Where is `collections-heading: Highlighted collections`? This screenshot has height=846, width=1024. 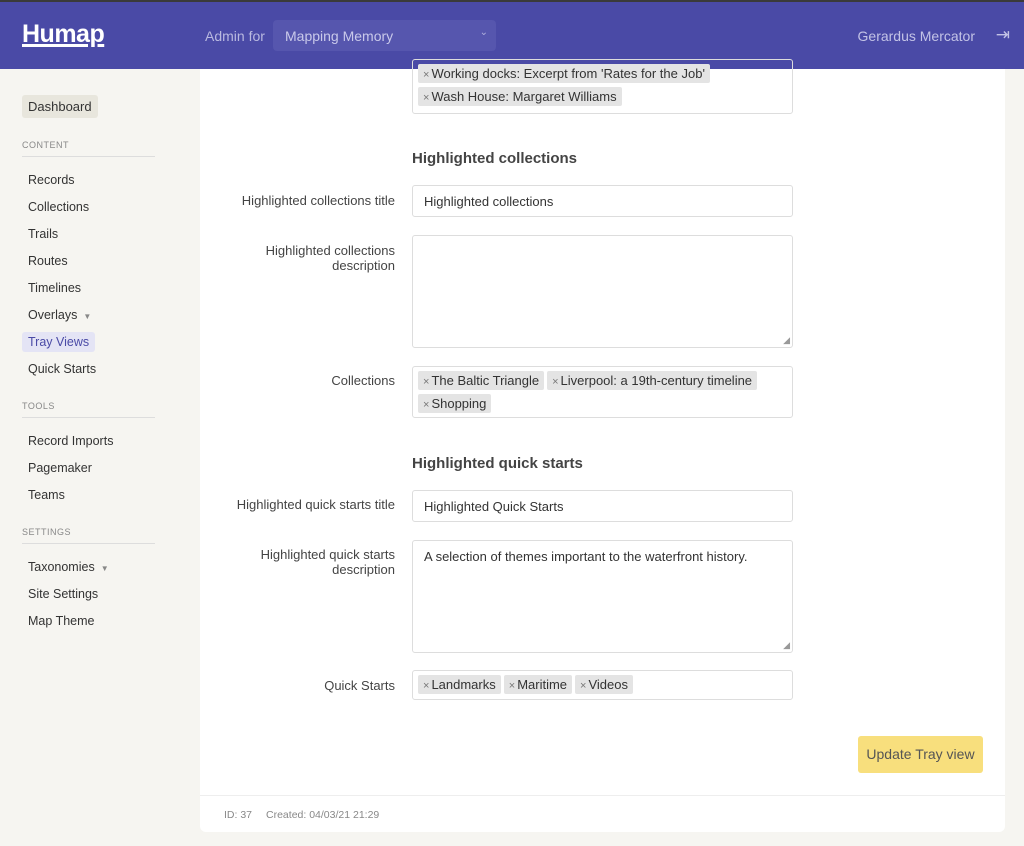
collections-heading: Highlighted collections is located at coordinates (495, 158).